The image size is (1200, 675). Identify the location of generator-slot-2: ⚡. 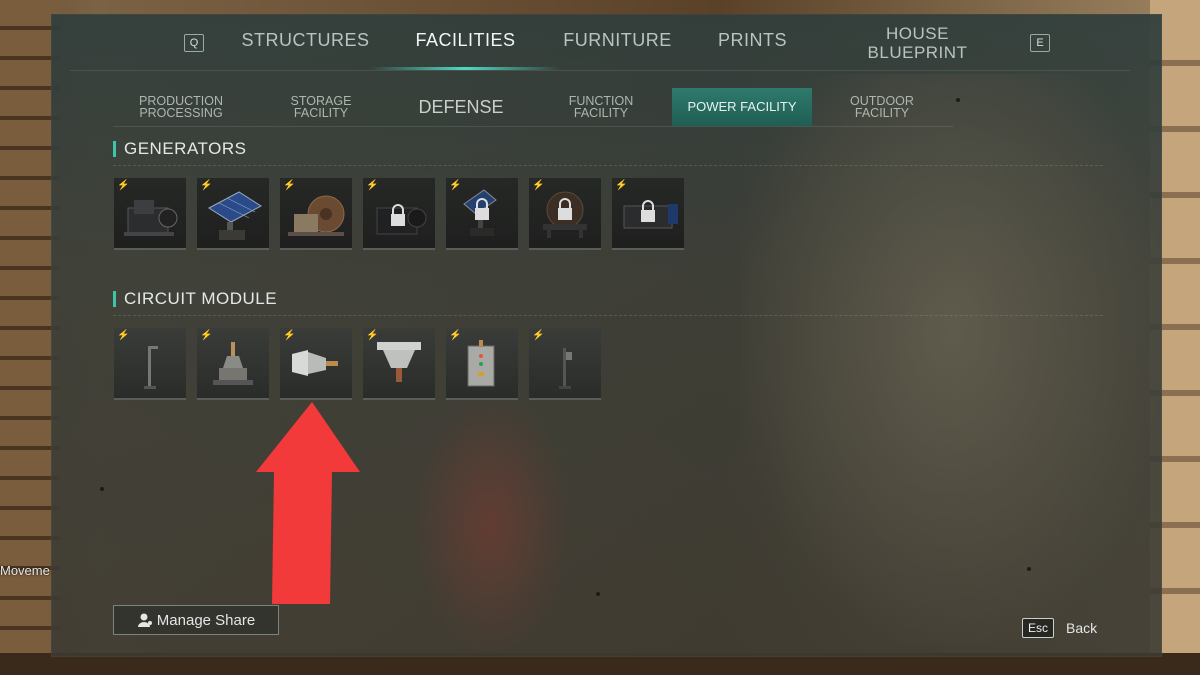
(233, 214).